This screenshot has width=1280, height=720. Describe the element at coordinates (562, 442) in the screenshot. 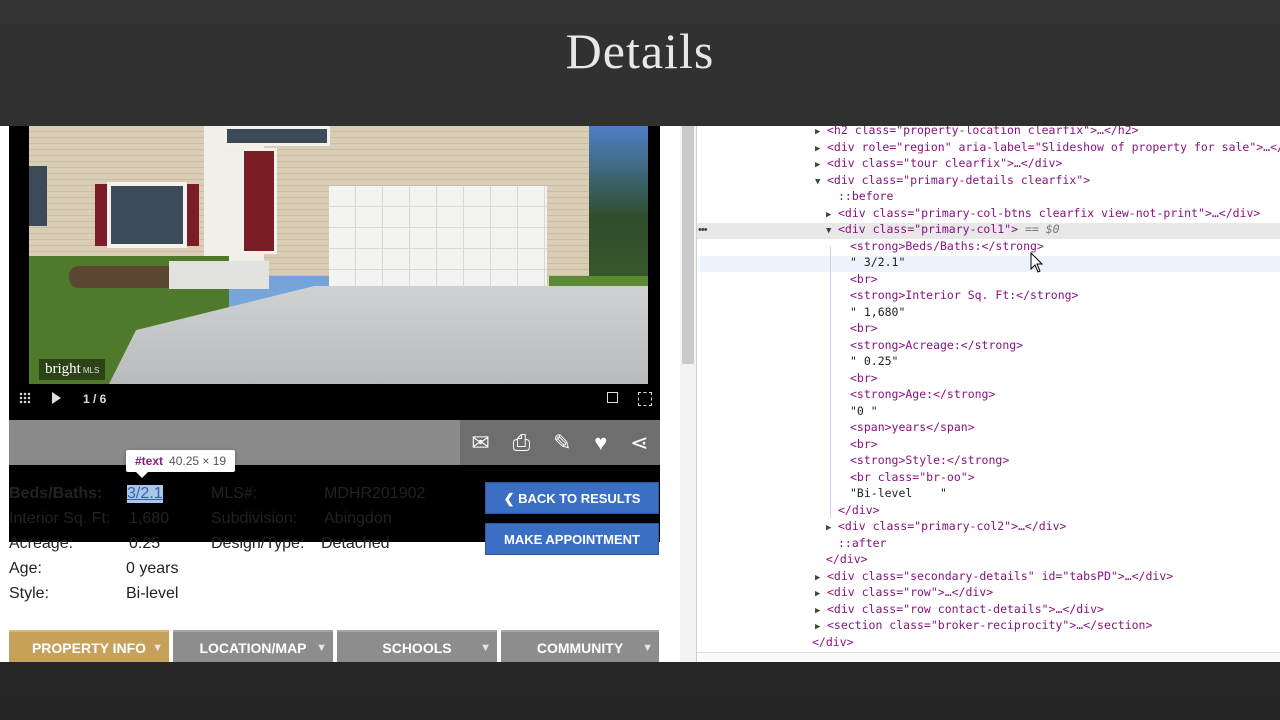

I see `edit-icon: ✎` at that location.